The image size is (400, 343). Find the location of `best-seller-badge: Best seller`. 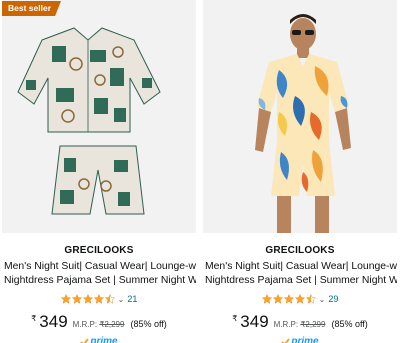

best-seller-badge: Best seller is located at coordinates (31, 8).